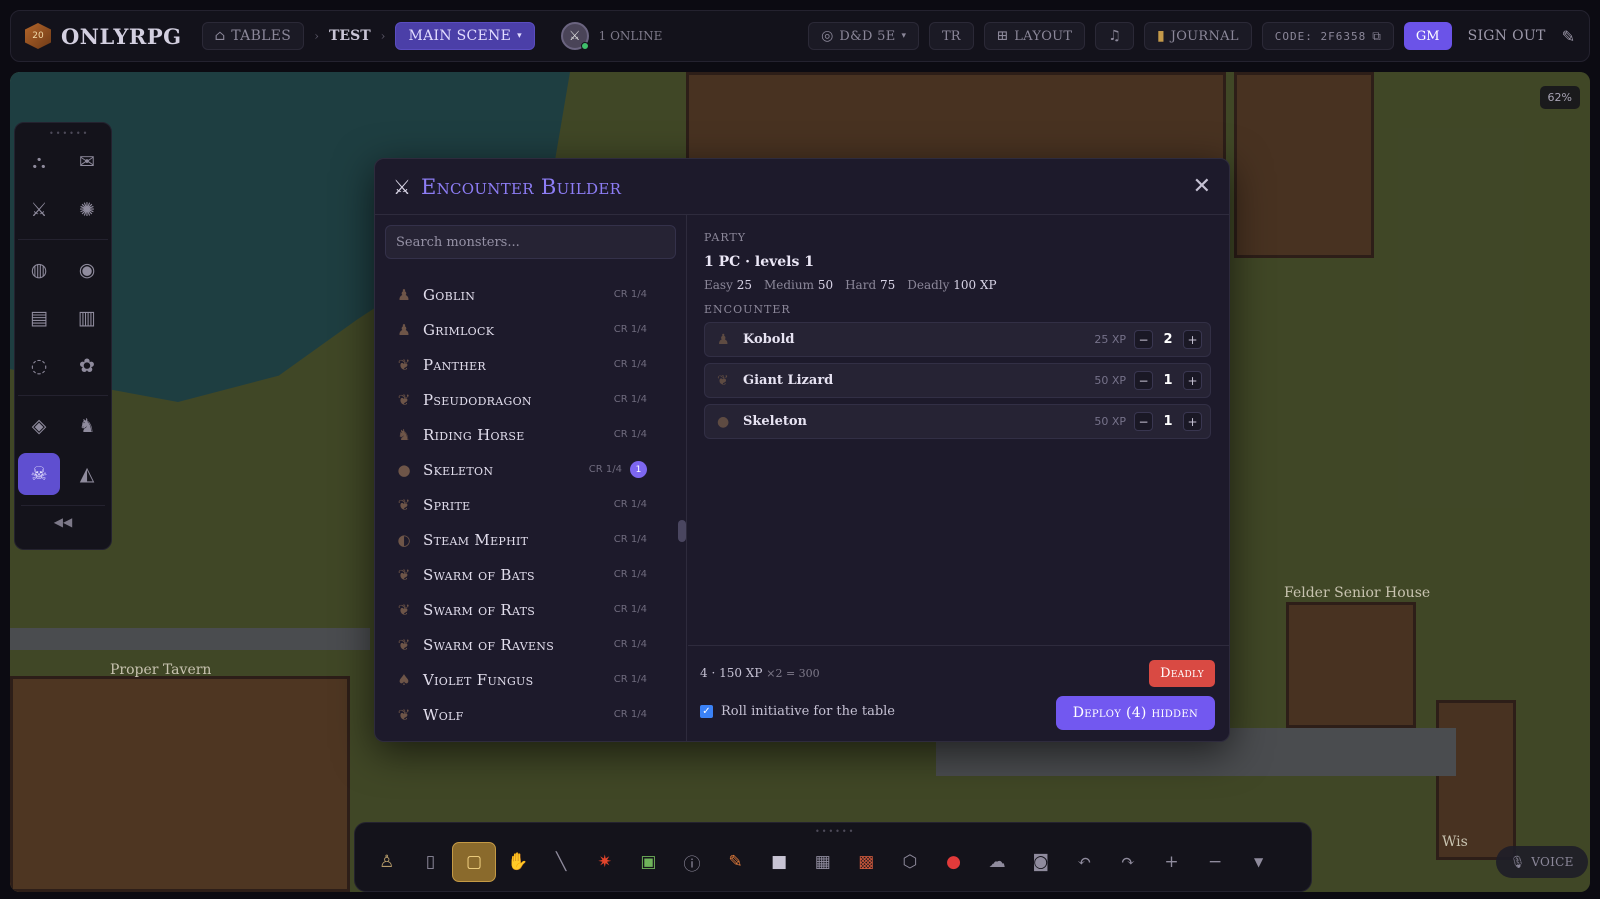 Image resolution: width=1600 pixels, height=899 pixels. I want to click on monster-row-swarm-of-rats: ❦ Swarm of Rats CR 1/4, so click(525, 609).